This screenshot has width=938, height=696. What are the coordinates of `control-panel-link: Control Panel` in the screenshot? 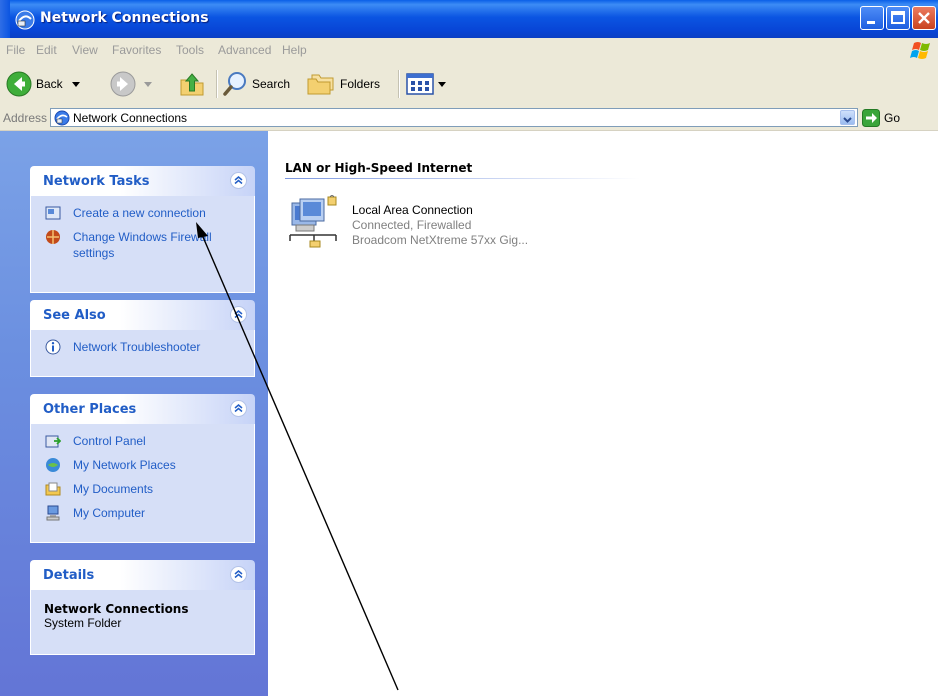 It's located at (142, 442).